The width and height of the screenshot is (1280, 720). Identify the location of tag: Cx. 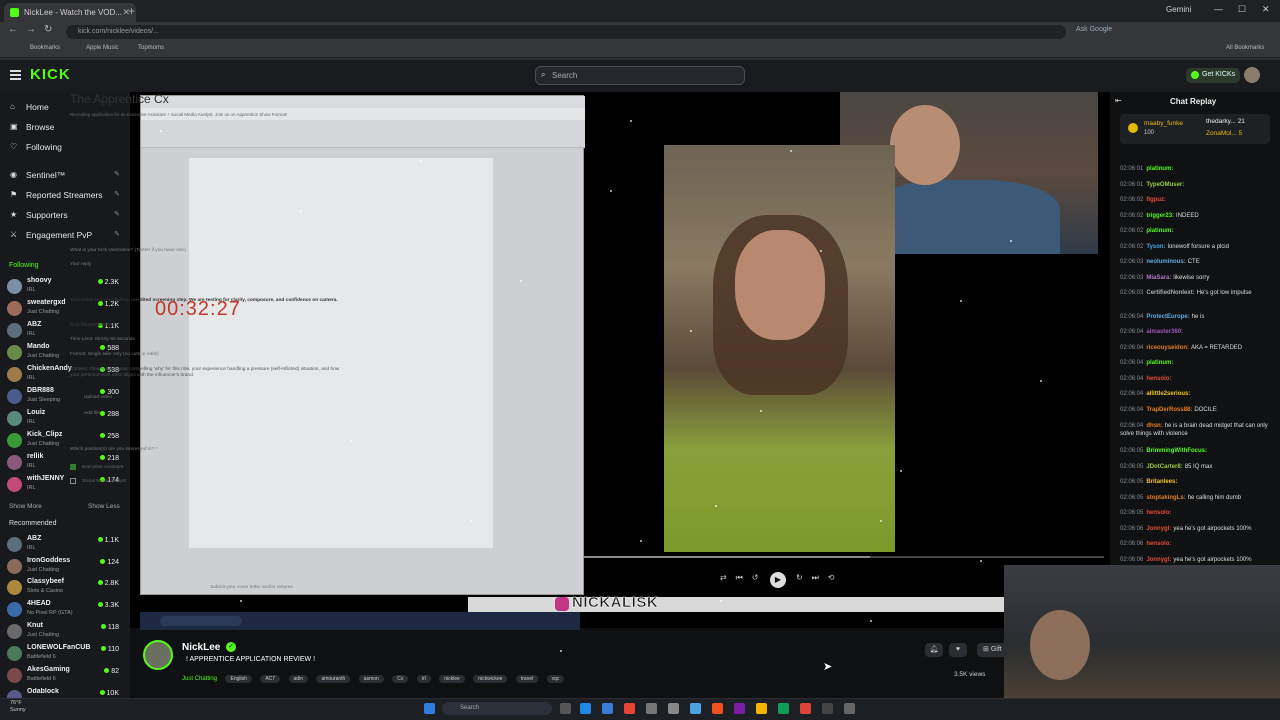
(400, 679).